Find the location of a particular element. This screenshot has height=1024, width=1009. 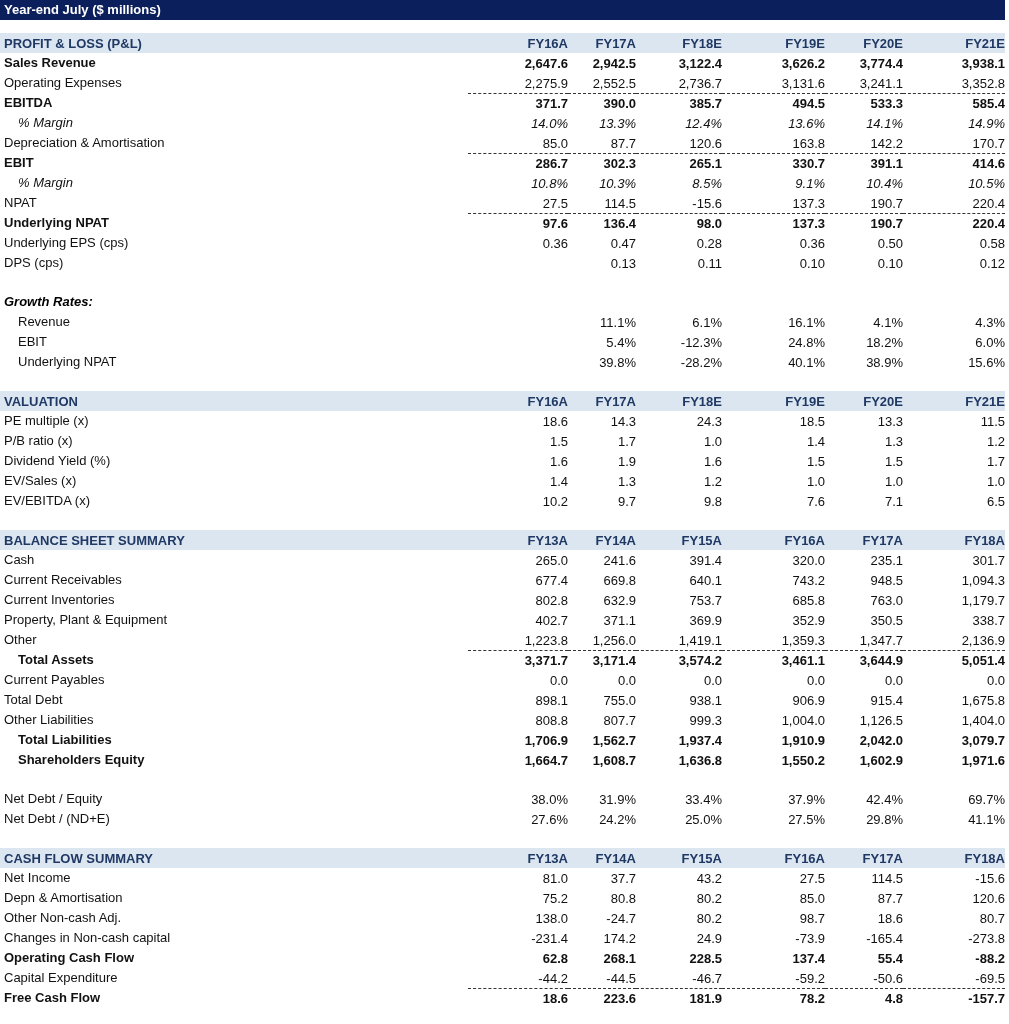

table-cell: 1.9 is located at coordinates (626, 461).